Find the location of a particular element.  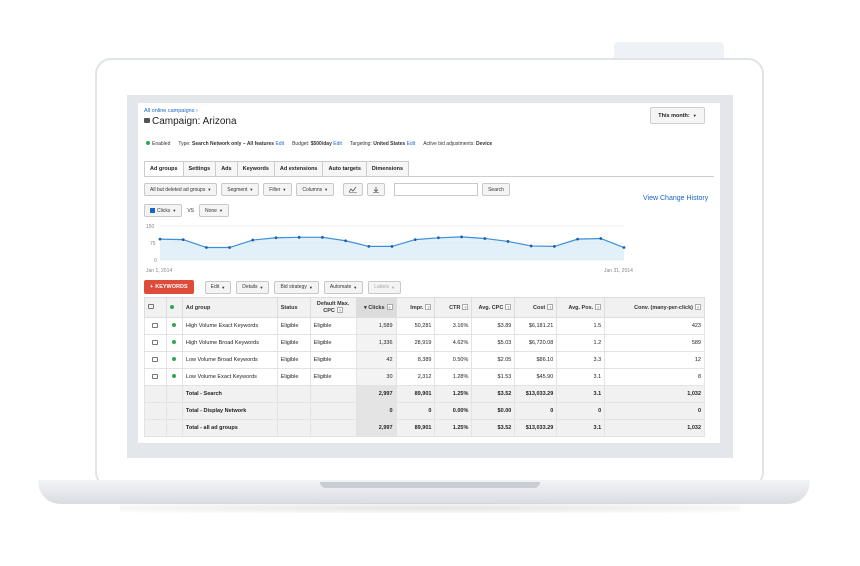

automate-button: Automate ▼ is located at coordinates (343, 287).